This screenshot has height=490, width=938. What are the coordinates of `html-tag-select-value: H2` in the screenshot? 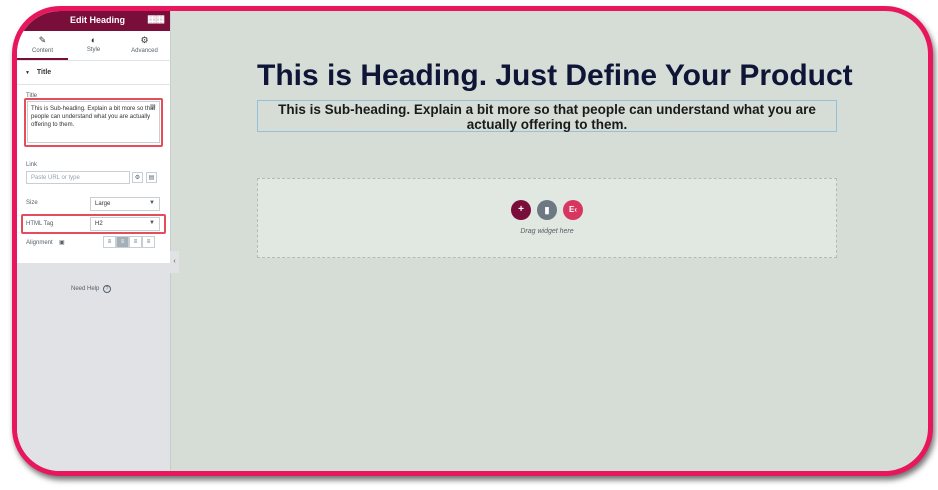 It's located at (99, 224).